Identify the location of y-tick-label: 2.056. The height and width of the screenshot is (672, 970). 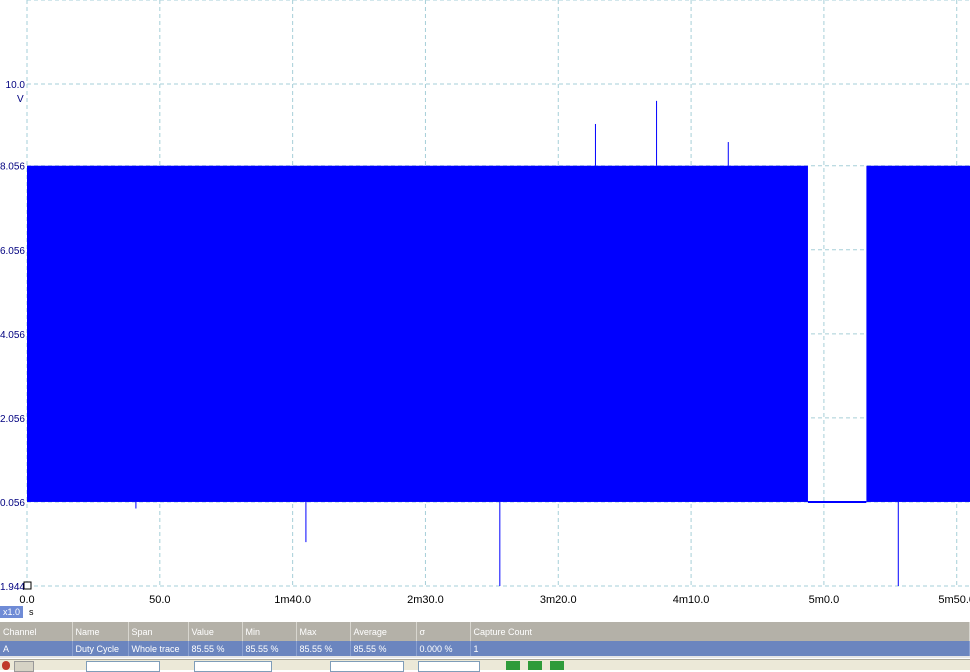
(12, 419).